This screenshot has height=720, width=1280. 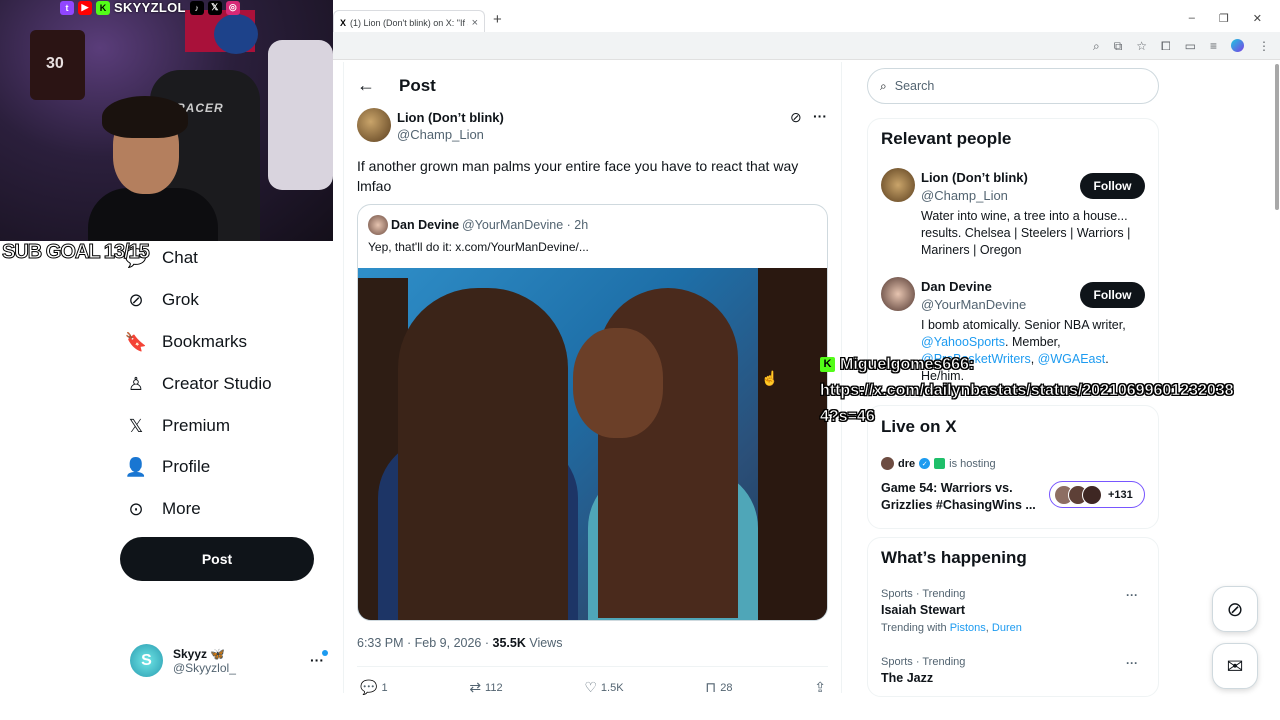 I want to click on chat-username: Miguelgomes666:, so click(x=907, y=365).